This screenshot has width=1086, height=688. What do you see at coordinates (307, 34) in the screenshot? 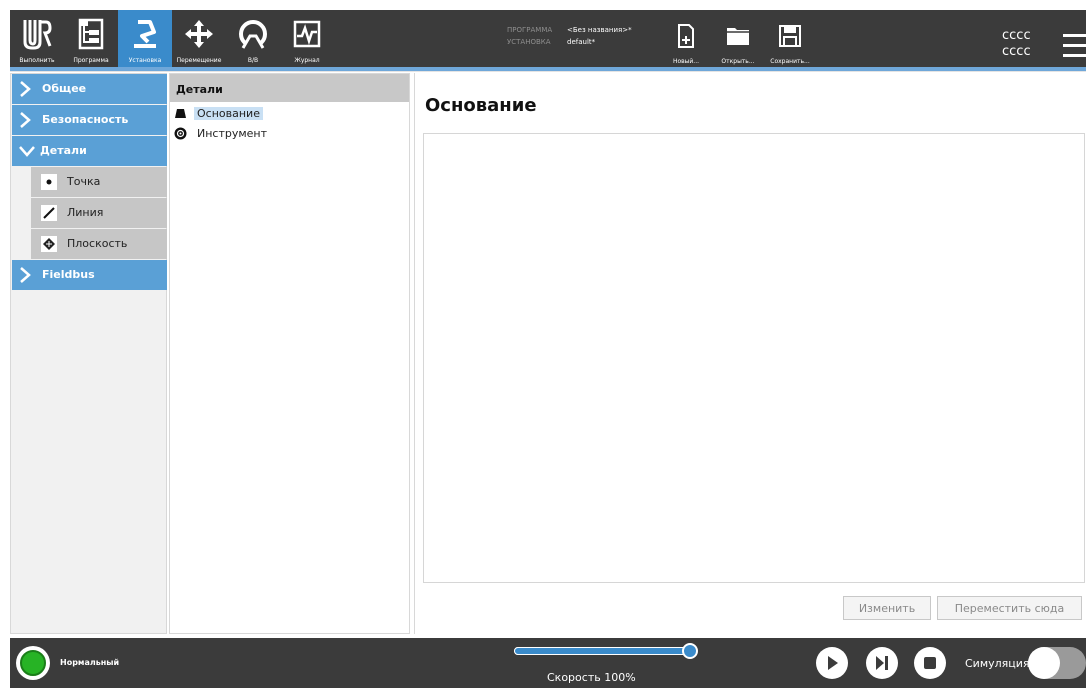
I see `log-icon` at bounding box center [307, 34].